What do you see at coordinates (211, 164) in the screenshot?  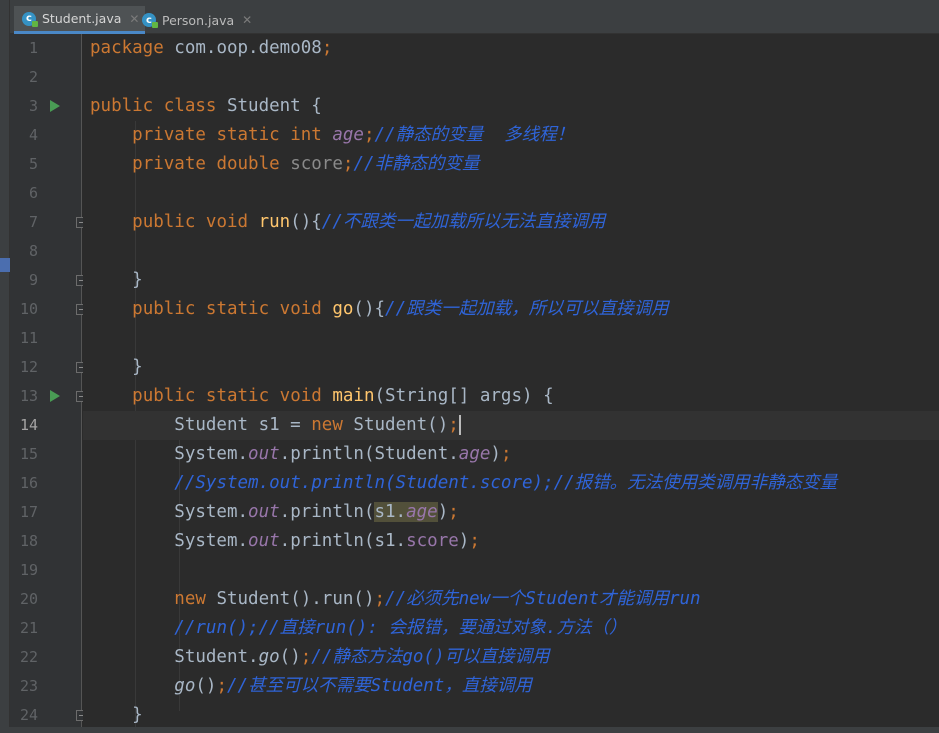 I see `code-token: private double` at bounding box center [211, 164].